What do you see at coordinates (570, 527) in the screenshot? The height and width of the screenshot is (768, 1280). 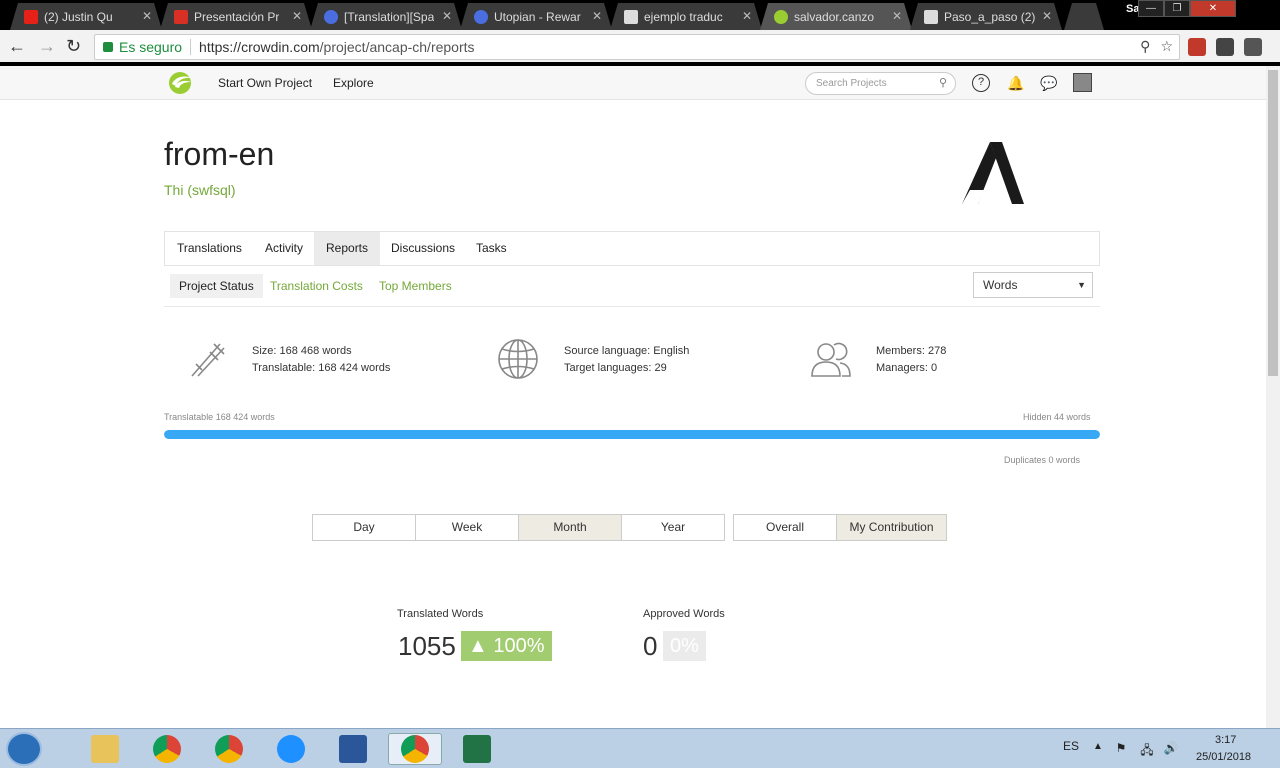 I see `period-month-button: Month` at bounding box center [570, 527].